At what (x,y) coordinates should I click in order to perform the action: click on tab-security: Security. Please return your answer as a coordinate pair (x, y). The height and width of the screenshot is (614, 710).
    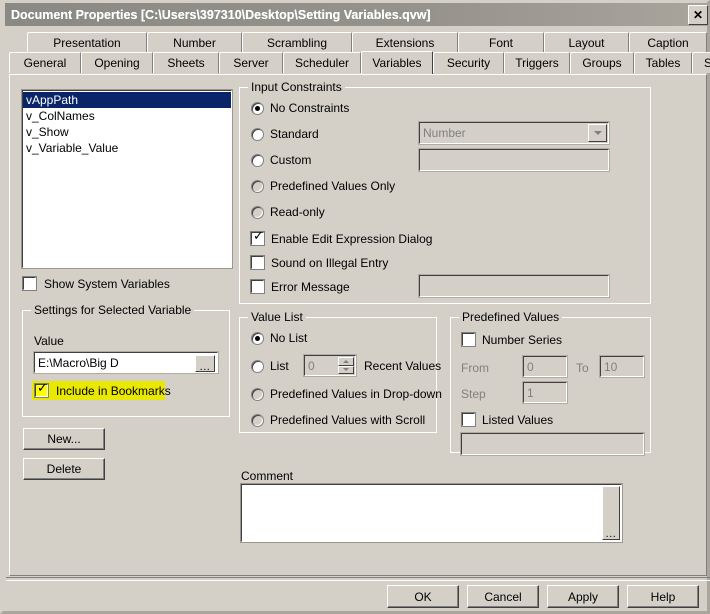
    Looking at the image, I should click on (468, 62).